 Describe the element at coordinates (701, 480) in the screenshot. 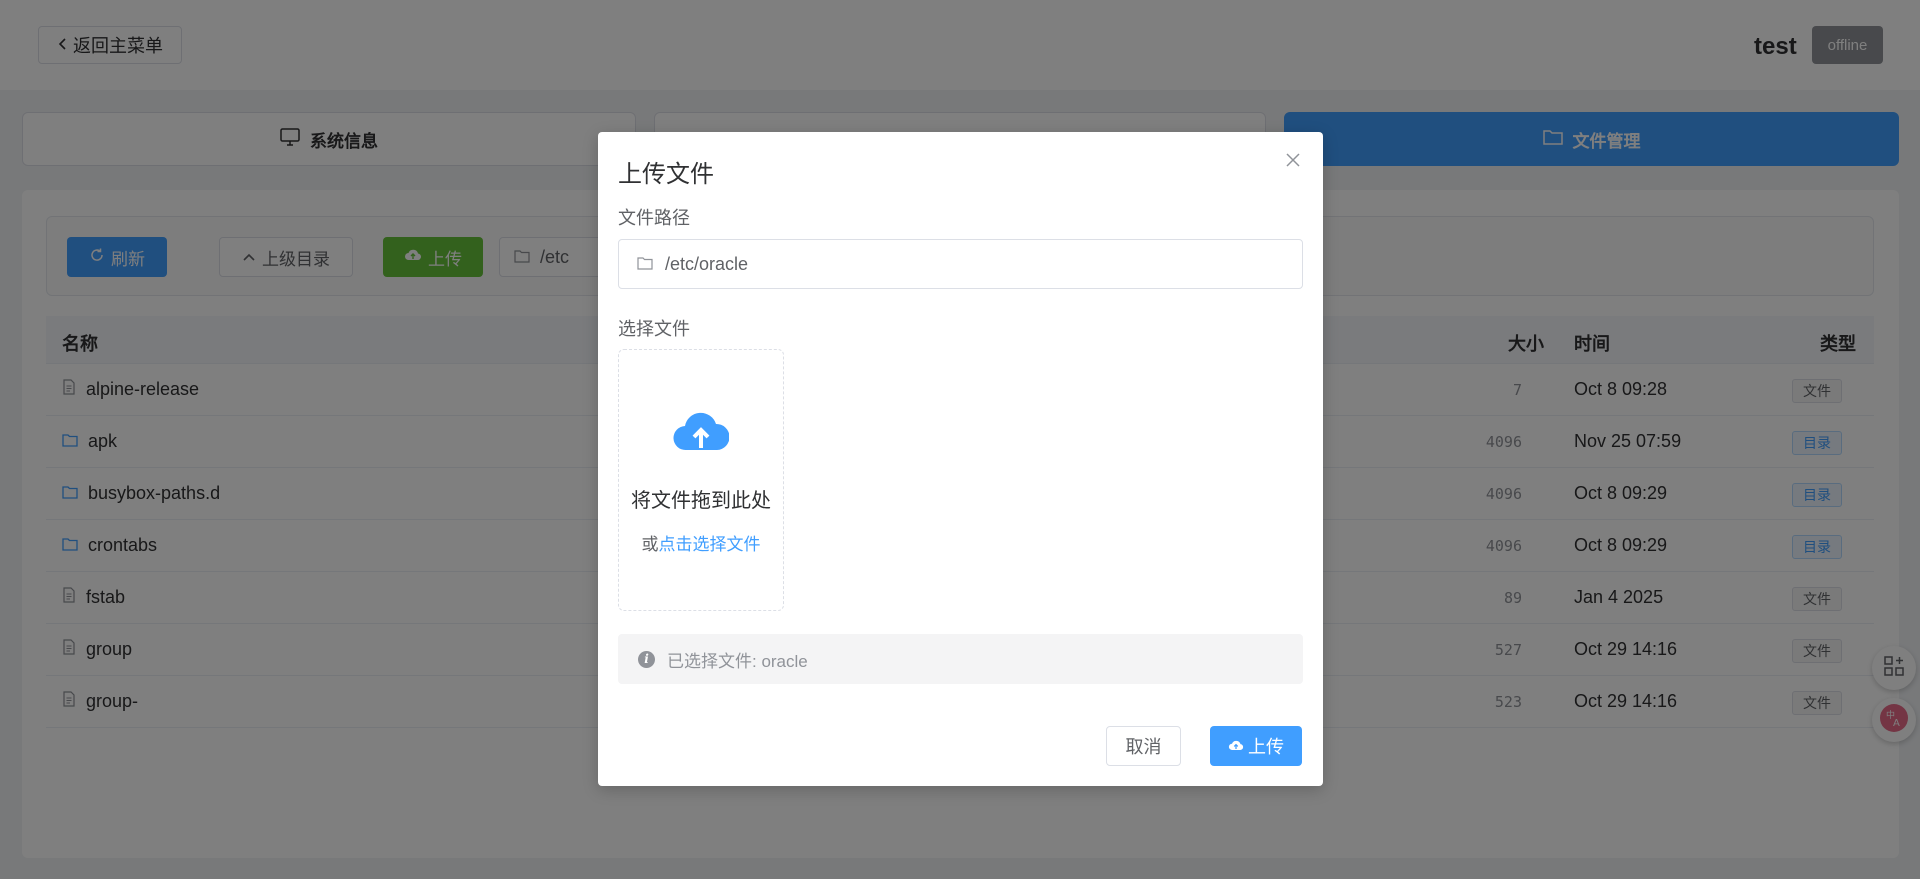

I see `file-drop-zone: 将文件拖到此处 或点击选择文件` at that location.